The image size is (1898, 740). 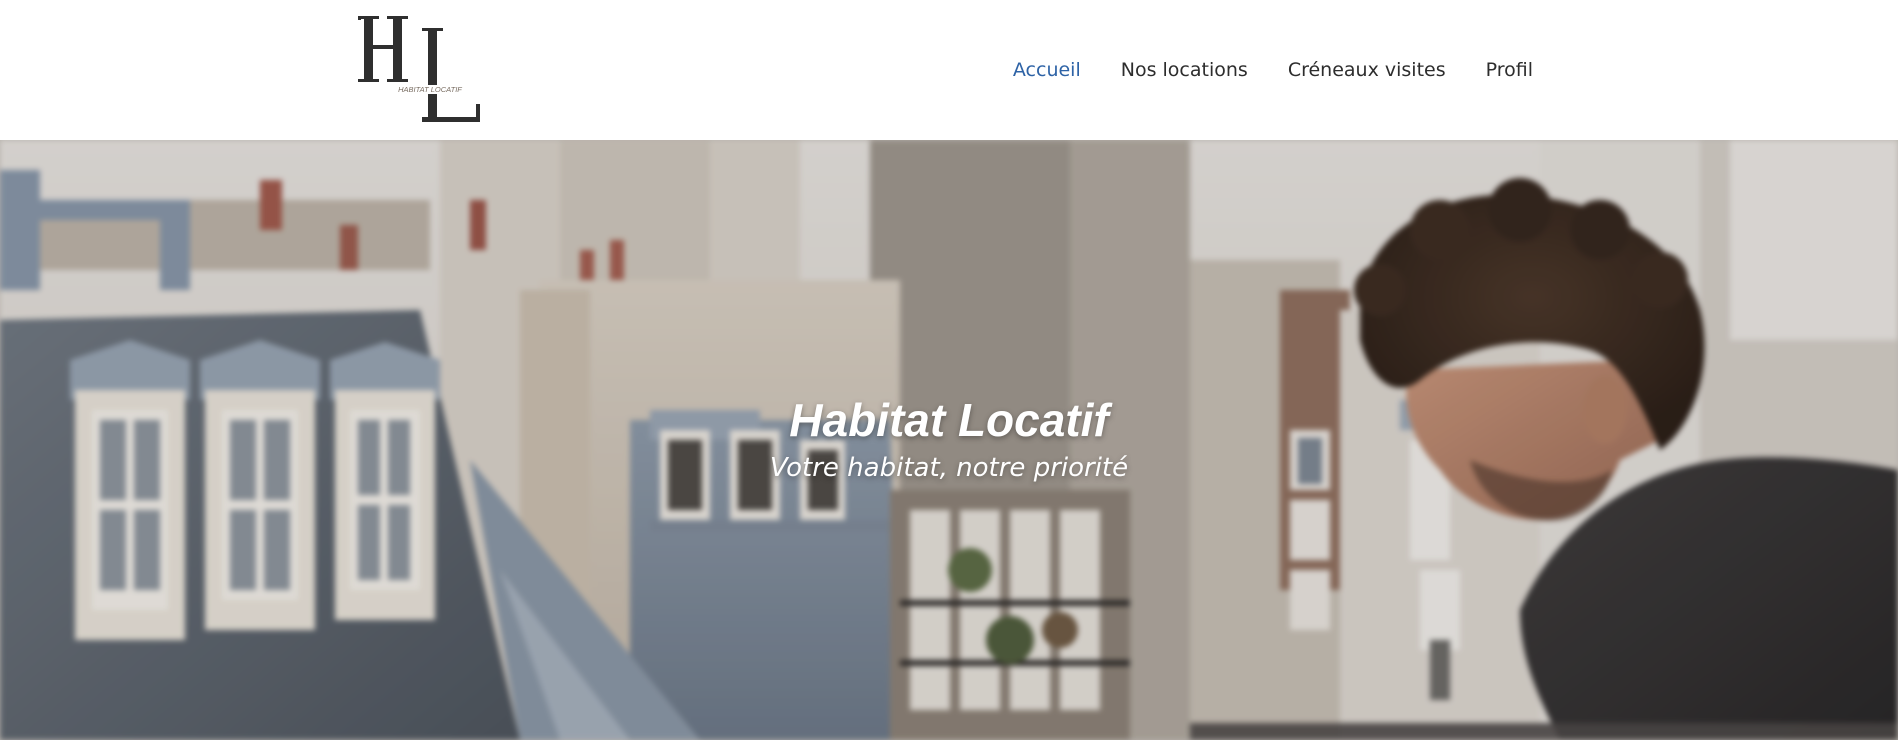 I want to click on habitat-locatif-logo-icon: HABITAT LOCATIF, so click(x=419, y=69).